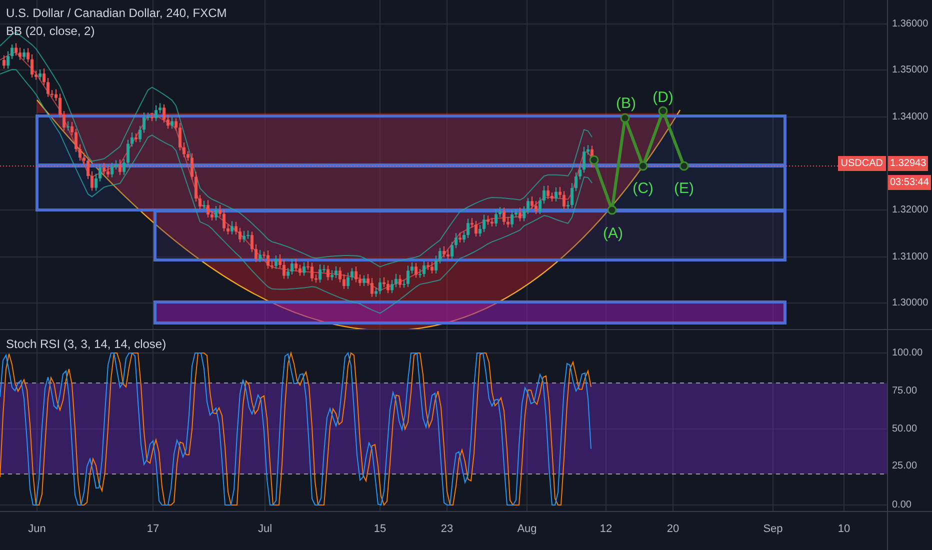  I want to click on oscillator-tick-label: 50.00, so click(905, 429).